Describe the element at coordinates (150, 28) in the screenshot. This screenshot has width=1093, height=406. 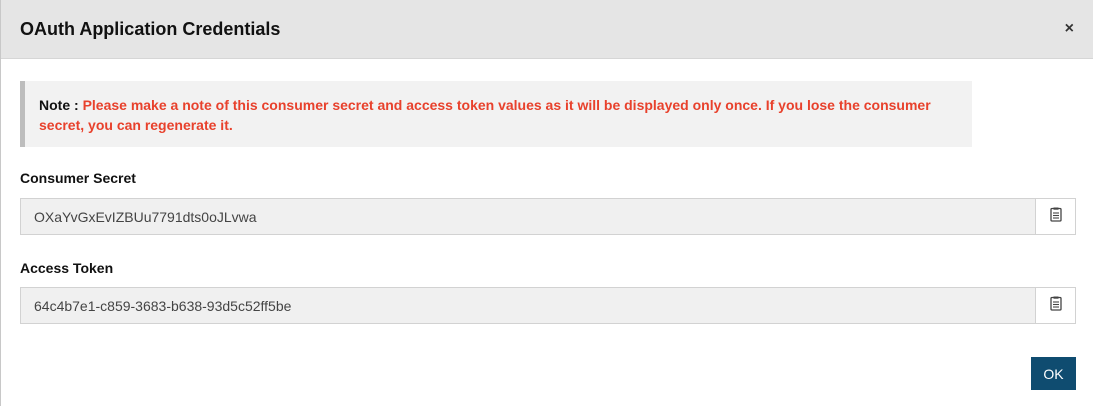
I see `dialog-title: OAuth Application Credentials` at that location.